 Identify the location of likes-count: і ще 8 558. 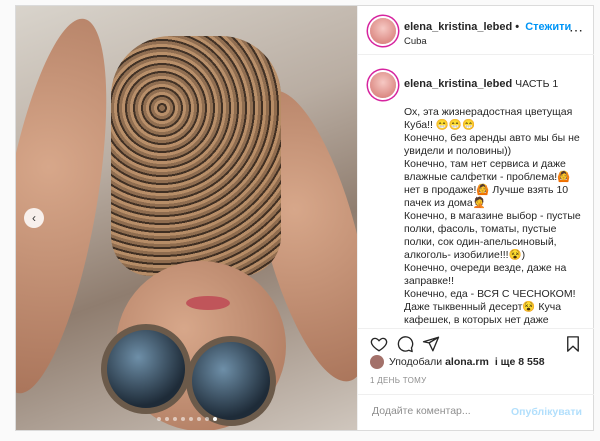
(520, 362).